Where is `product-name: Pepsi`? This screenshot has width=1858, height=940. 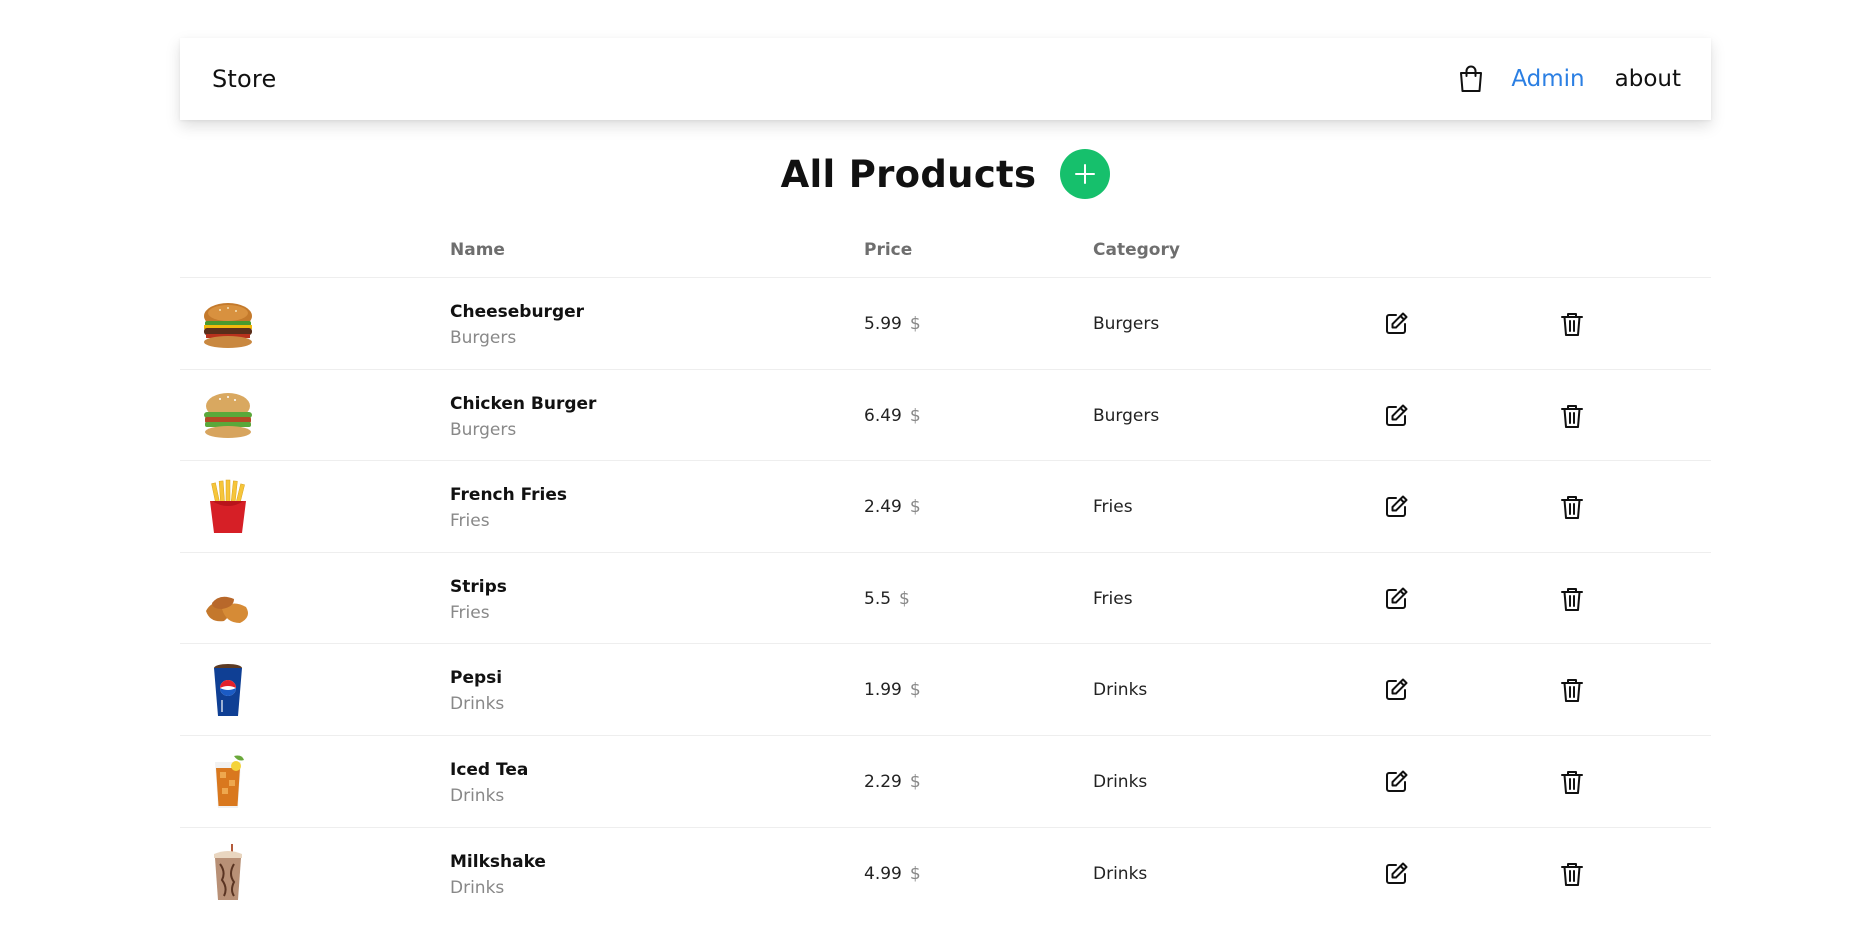
product-name: Pepsi is located at coordinates (476, 678).